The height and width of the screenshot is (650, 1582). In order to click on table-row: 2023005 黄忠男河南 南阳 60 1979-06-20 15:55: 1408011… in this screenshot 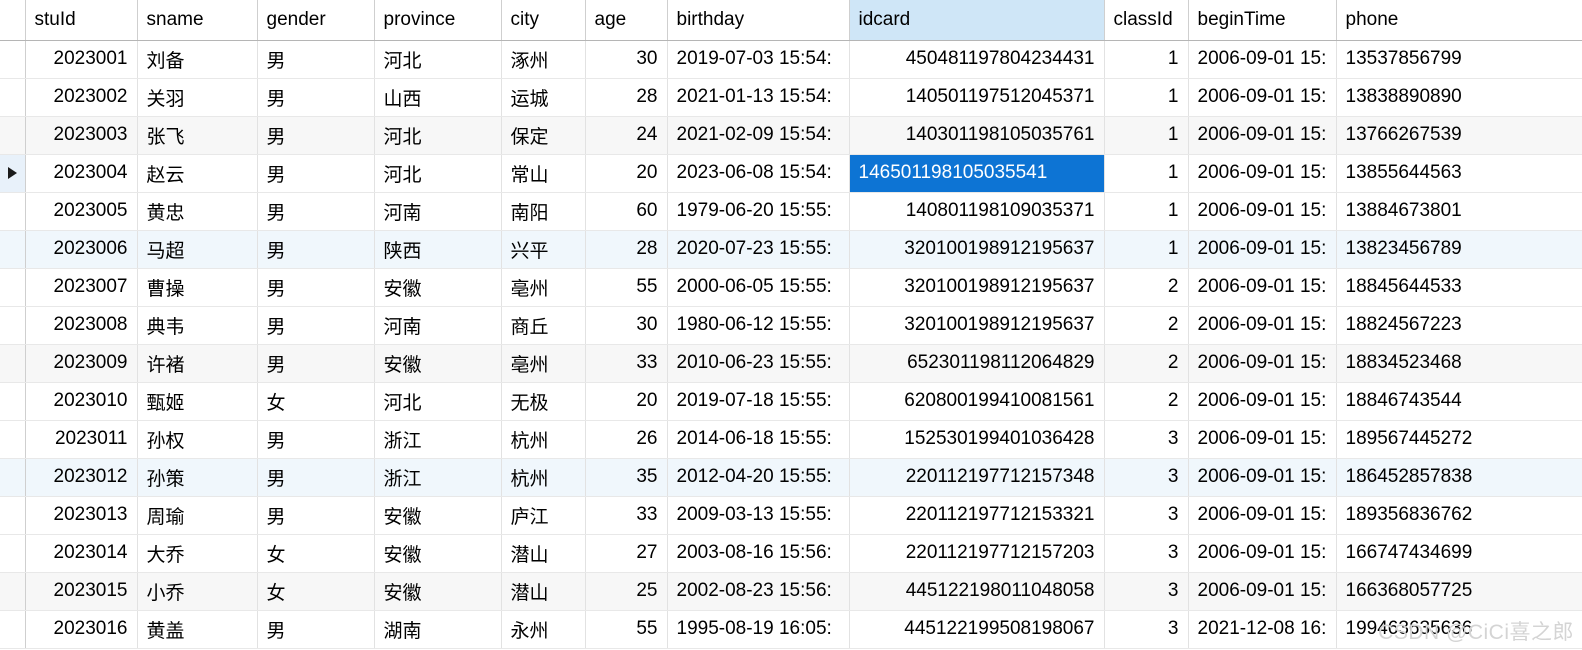, I will do `click(791, 211)`.